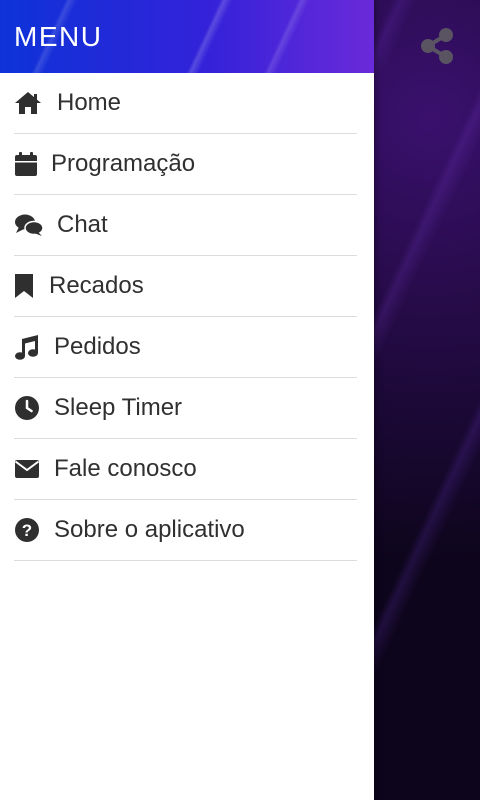 This screenshot has height=800, width=480. Describe the element at coordinates (29, 408) in the screenshot. I see `clock-icon` at that location.